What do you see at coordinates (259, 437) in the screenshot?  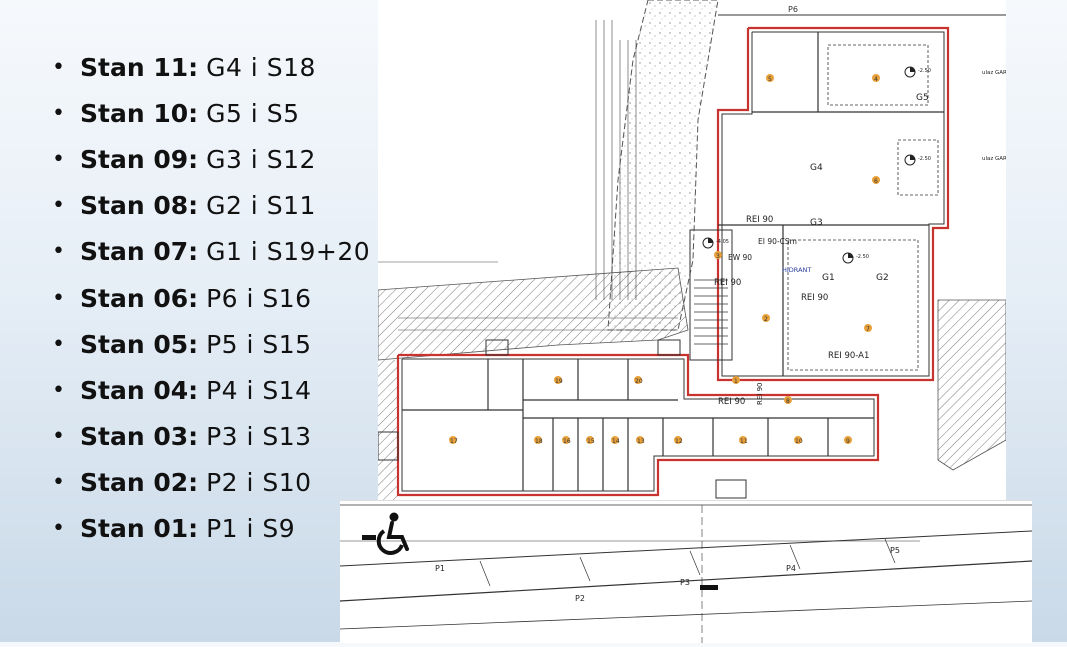 I see `apartment-value: P3 i S13` at bounding box center [259, 437].